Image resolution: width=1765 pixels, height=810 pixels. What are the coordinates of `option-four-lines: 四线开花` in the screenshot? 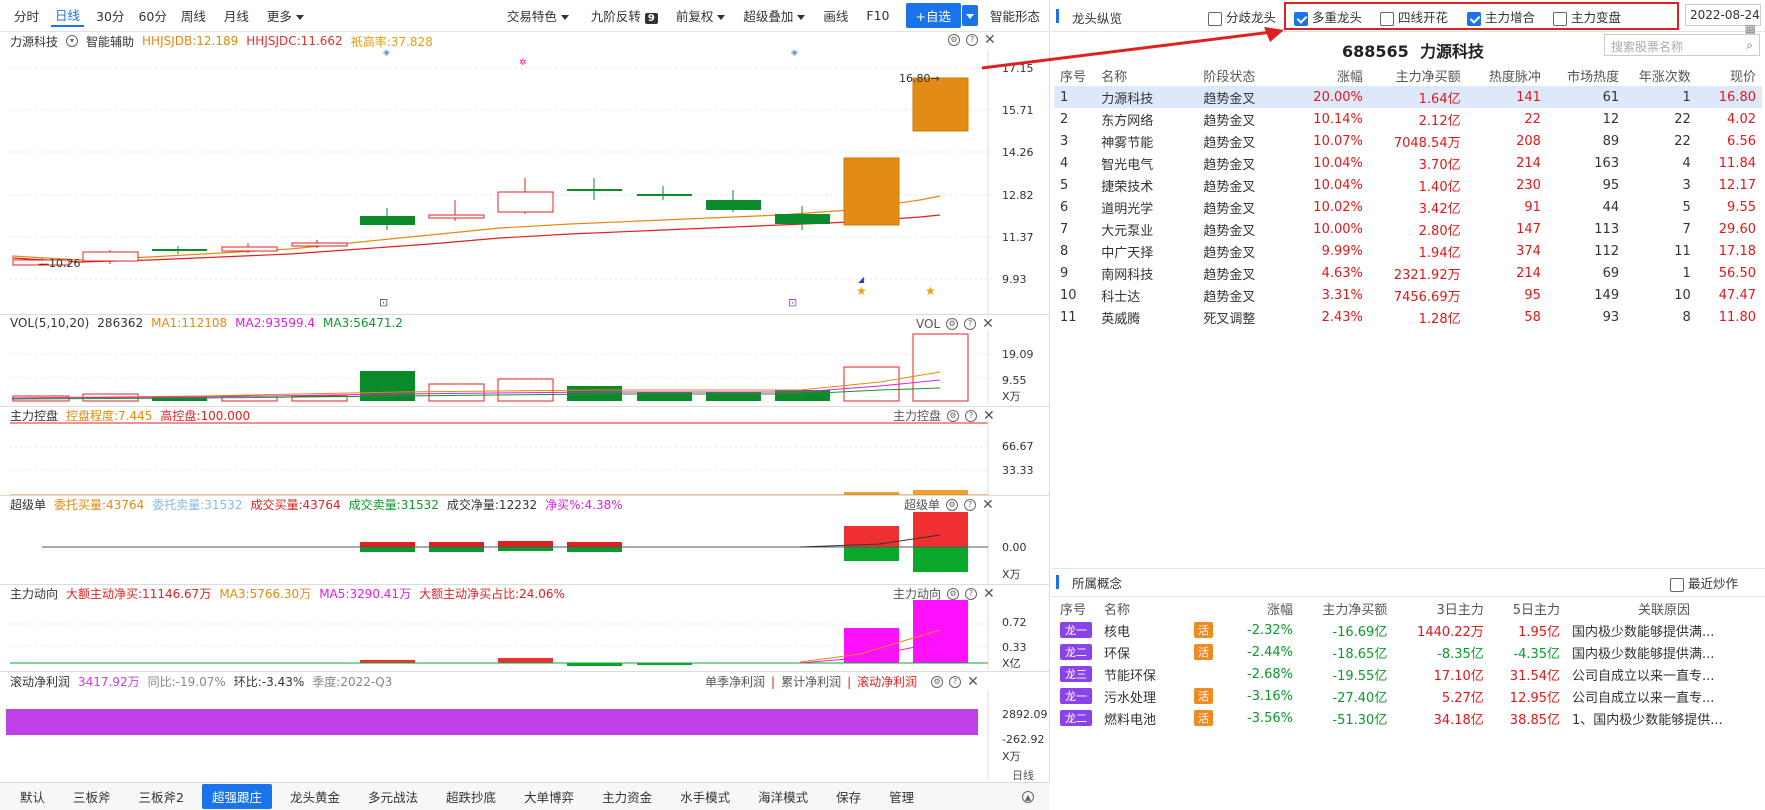 It's located at (1414, 16).